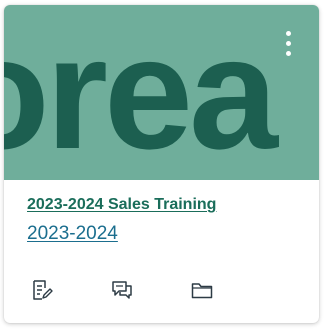 The width and height of the screenshot is (327, 331). I want to click on files-button, so click(202, 290).